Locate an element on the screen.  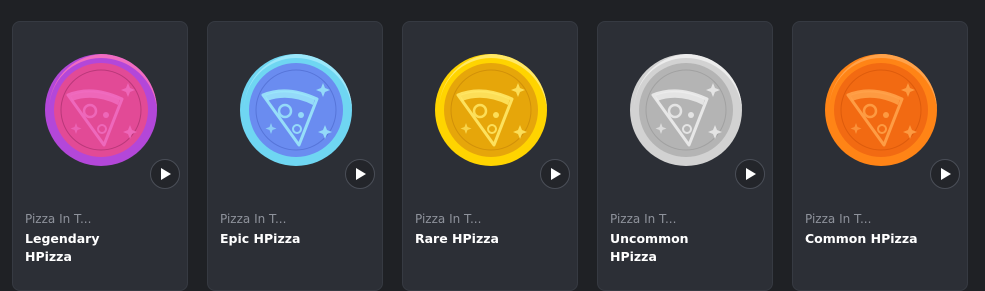
nft-name: Epic HPizza is located at coordinates (280, 239).